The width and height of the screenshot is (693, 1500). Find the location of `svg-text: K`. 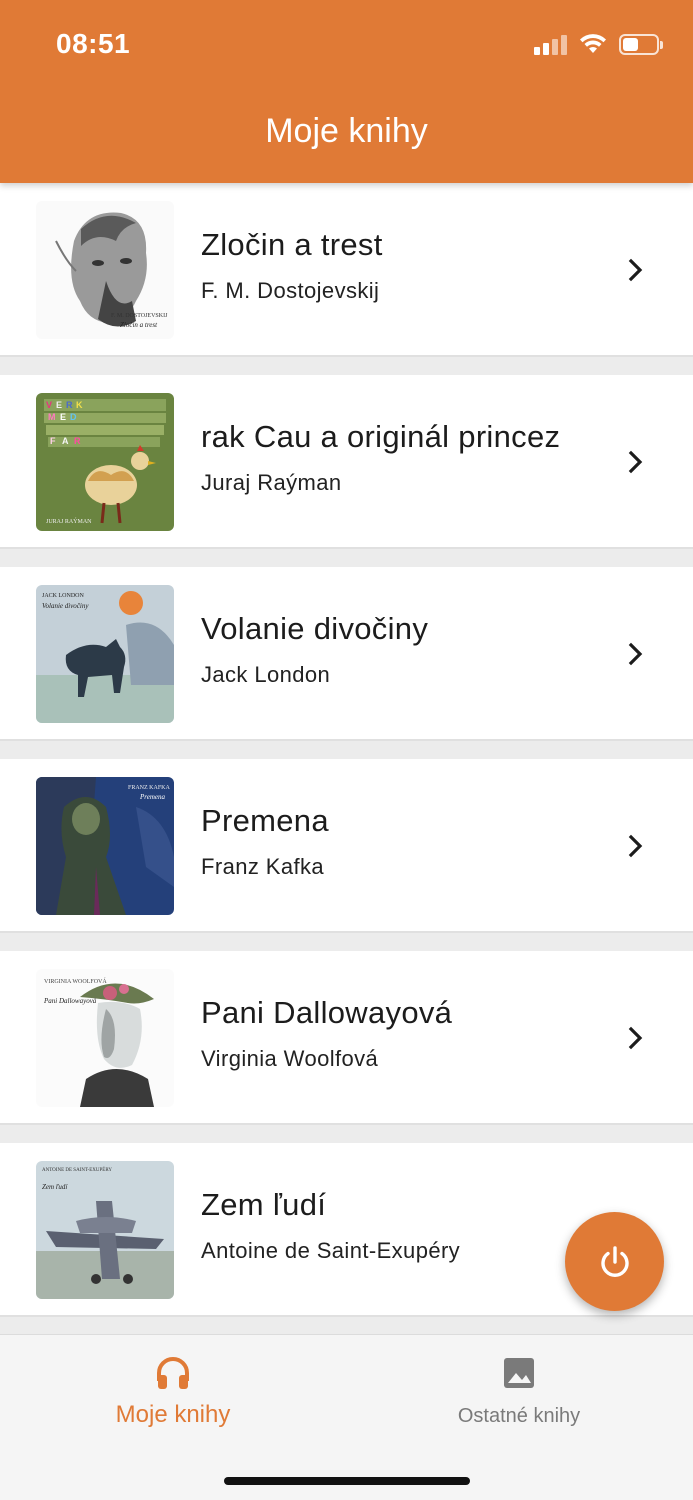

svg-text: K is located at coordinates (79, 405).